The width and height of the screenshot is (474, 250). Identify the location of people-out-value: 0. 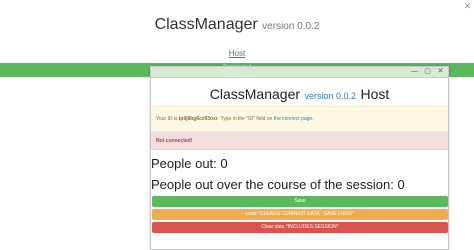
(224, 163).